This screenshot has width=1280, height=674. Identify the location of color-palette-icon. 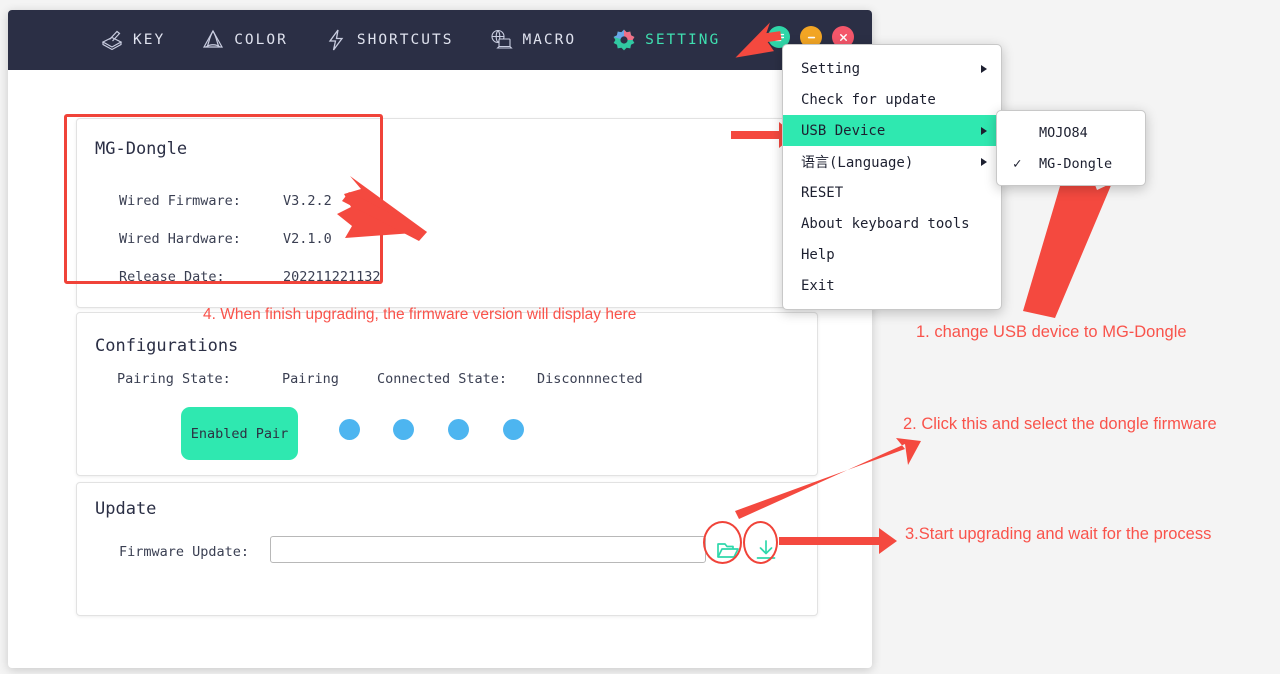
(213, 40).